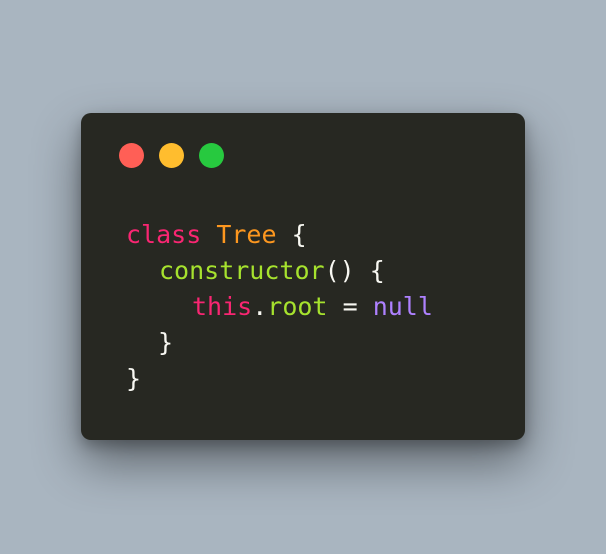  Describe the element at coordinates (279, 235) in the screenshot. I see `code-line-1: class Tree {` at that location.